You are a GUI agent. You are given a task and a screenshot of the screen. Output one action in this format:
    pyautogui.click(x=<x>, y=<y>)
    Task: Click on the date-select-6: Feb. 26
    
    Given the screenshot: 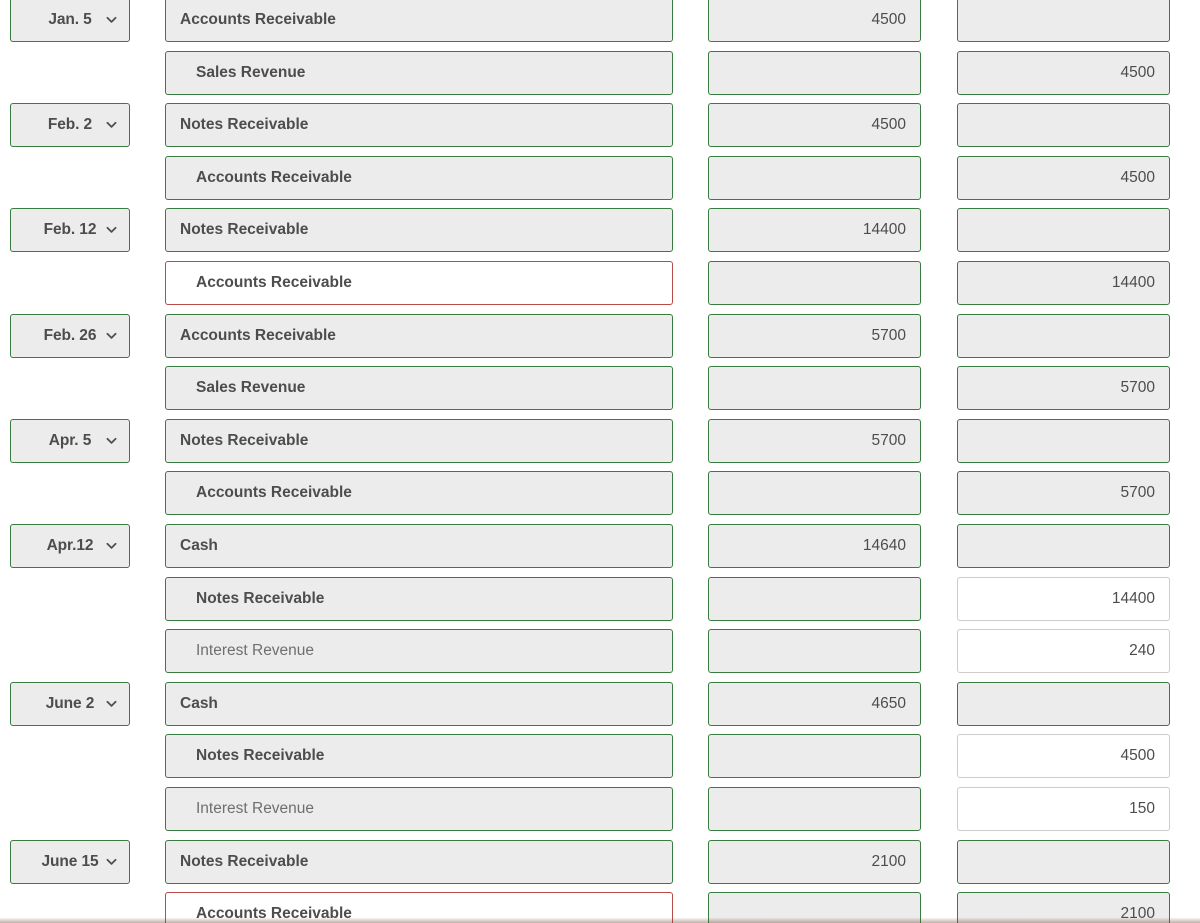 What is the action you would take?
    pyautogui.click(x=70, y=335)
    